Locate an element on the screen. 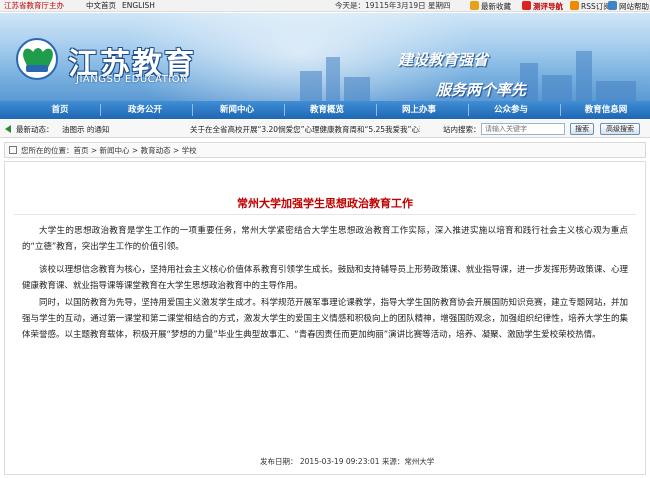  sponsor-text: 江苏省教育厅主办 is located at coordinates (34, 5).